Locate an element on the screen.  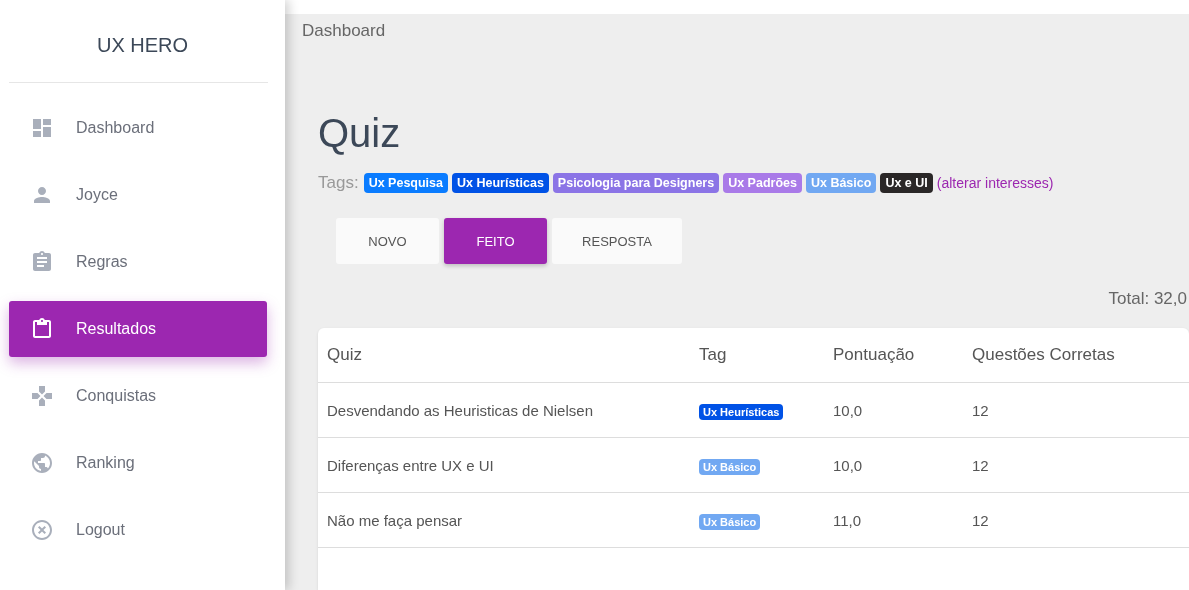
gamepad-icon is located at coordinates (42, 396).